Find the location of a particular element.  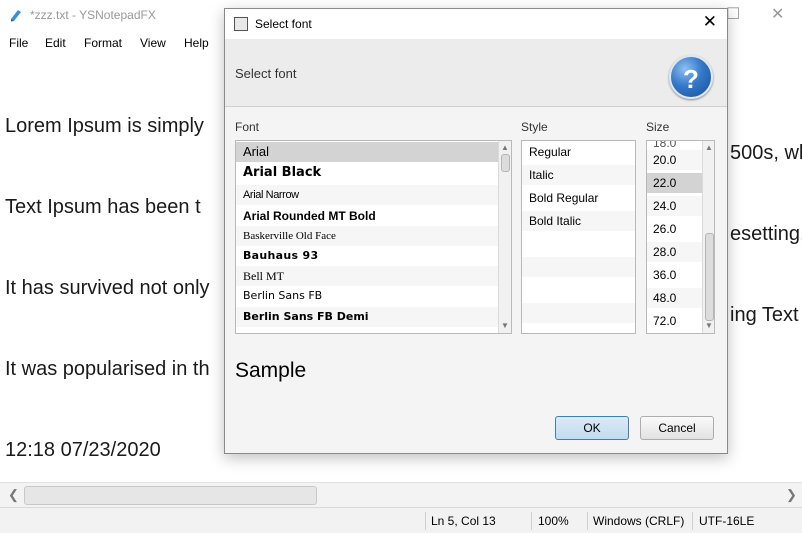

font-list-item: Berlin Sans FB Demi is located at coordinates (370, 317).